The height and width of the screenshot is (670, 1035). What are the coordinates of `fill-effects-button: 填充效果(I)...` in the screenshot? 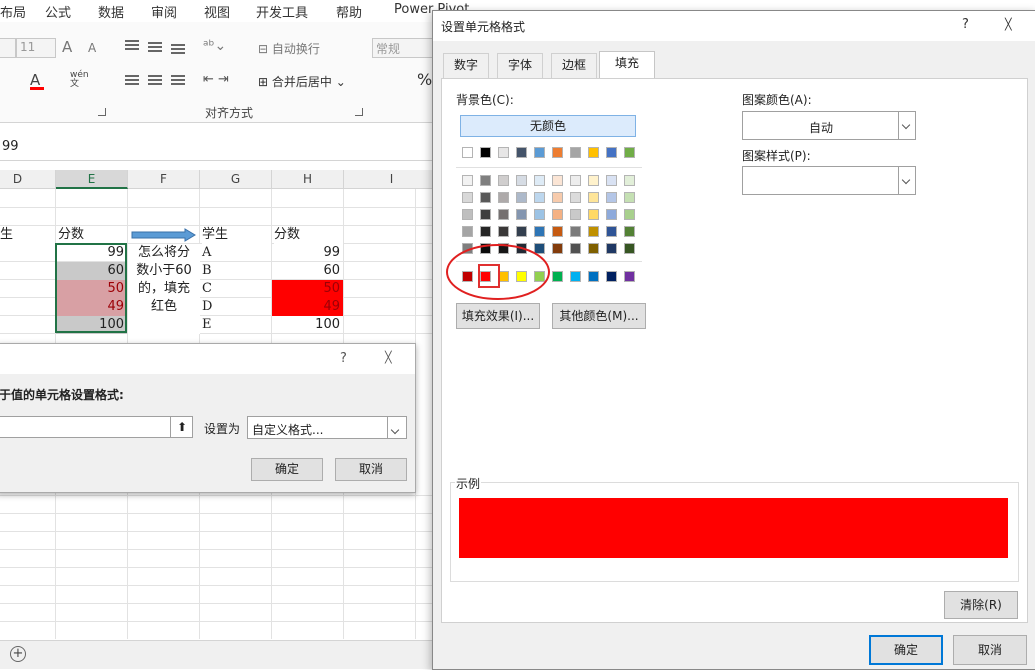 It's located at (498, 316).